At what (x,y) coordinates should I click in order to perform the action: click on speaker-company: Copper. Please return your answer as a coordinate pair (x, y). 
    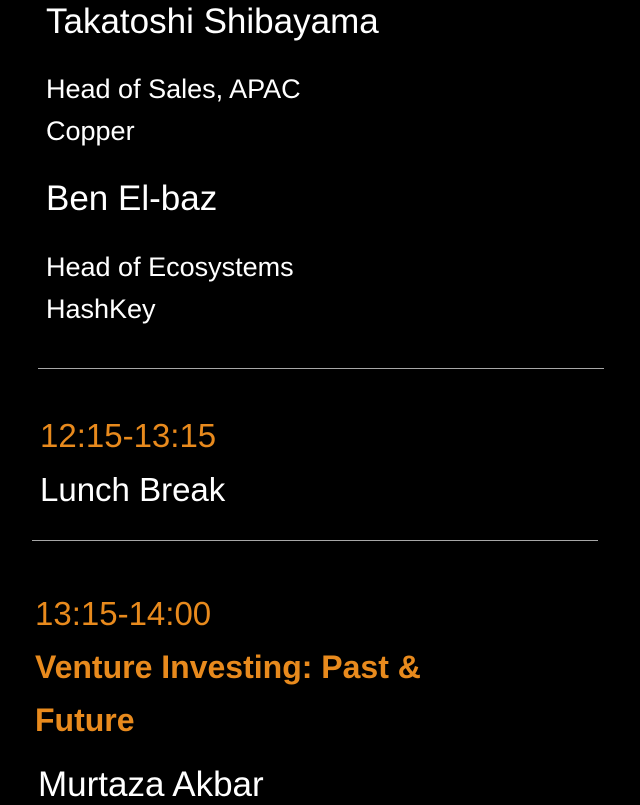
    Looking at the image, I should click on (90, 131).